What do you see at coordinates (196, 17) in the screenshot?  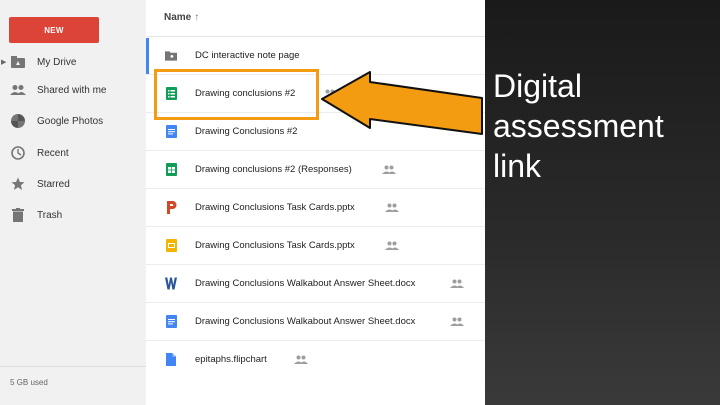 I see `sort-arrow-icon: ↑` at bounding box center [196, 17].